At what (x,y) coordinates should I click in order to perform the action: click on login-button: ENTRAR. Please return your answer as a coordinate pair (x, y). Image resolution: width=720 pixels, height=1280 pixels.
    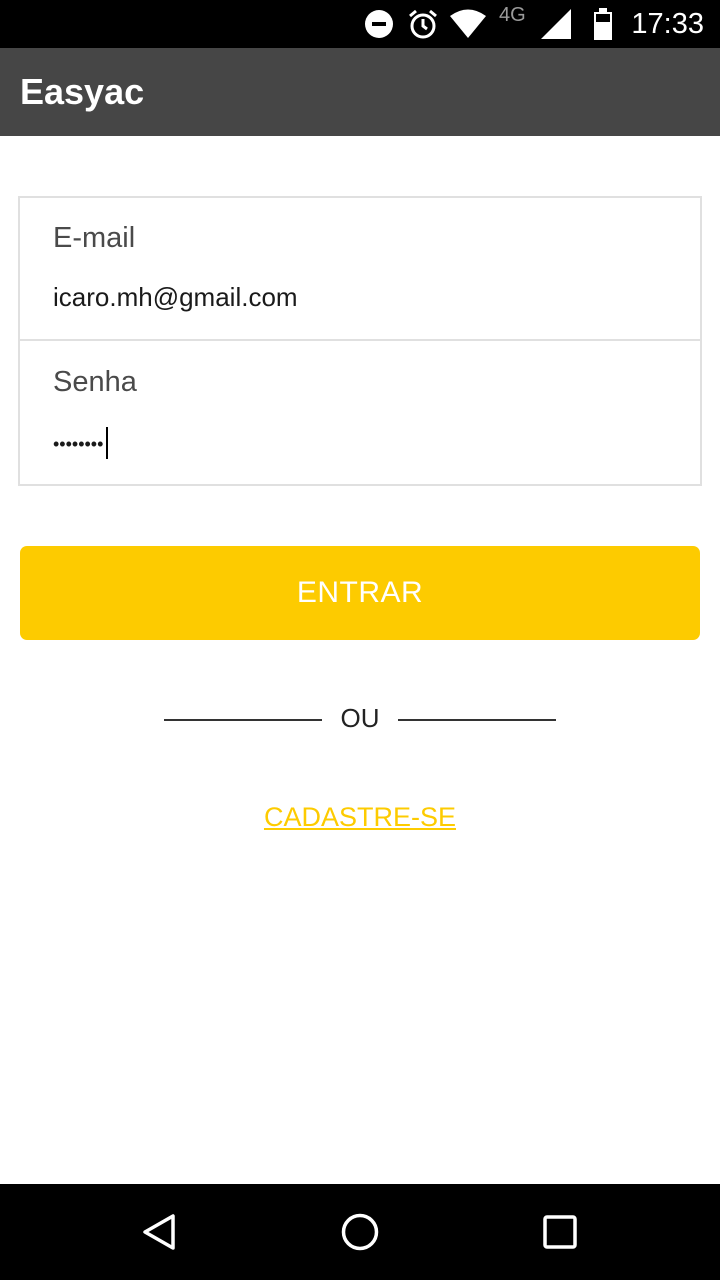
    Looking at the image, I should click on (360, 593).